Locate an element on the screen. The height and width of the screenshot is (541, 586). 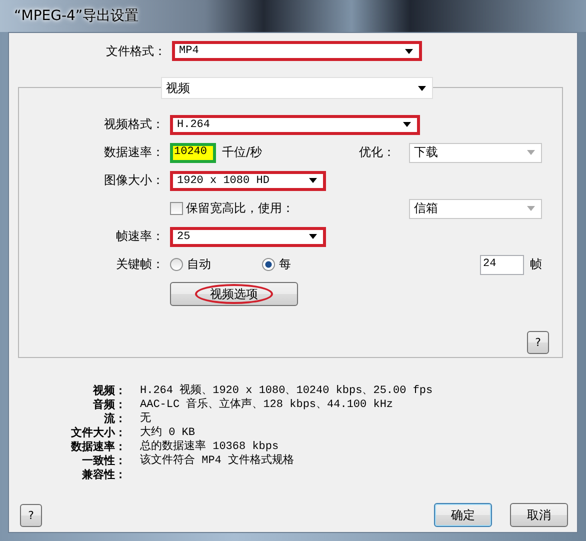
field-label: 文件格式： is located at coordinates (135, 51).